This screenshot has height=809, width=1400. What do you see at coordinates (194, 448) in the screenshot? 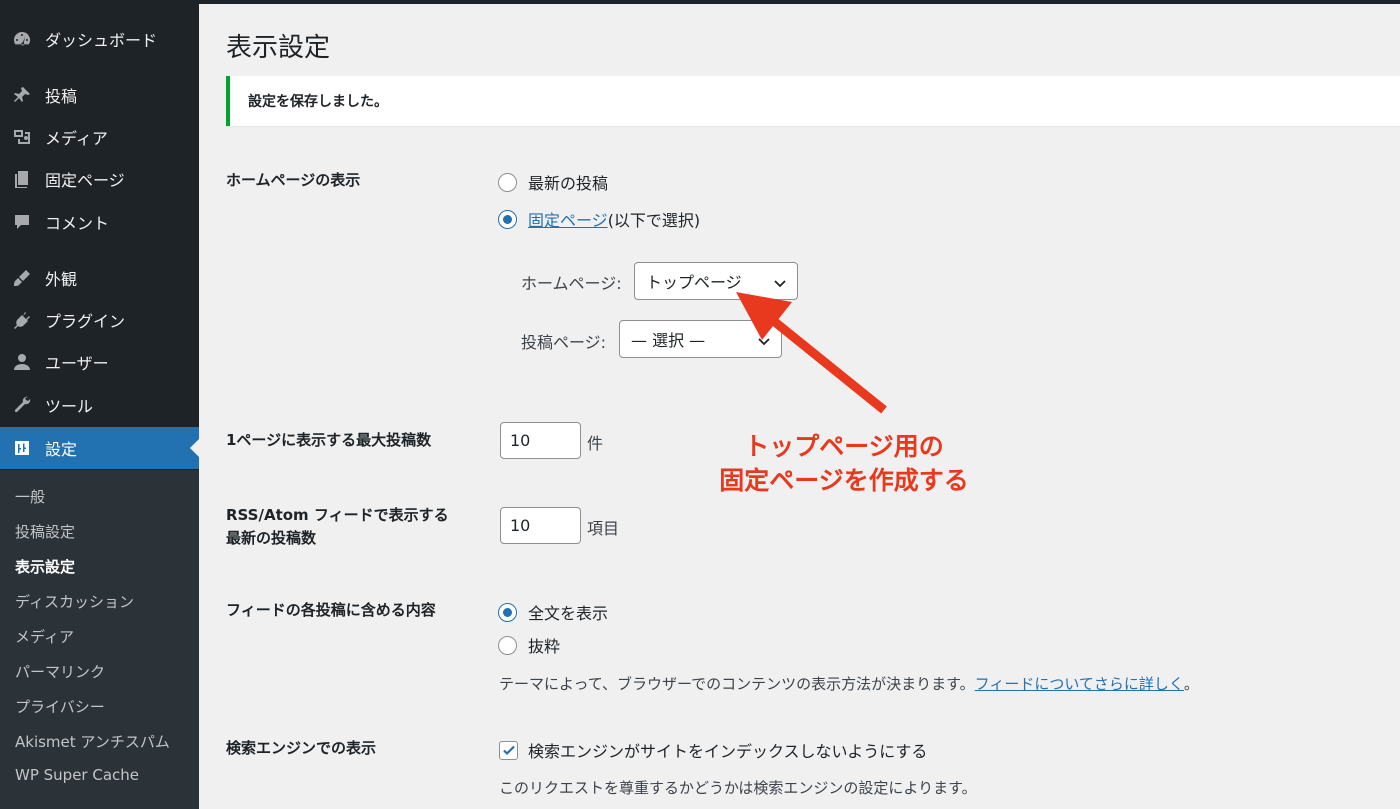
I see `active-menu-arrow` at bounding box center [194, 448].